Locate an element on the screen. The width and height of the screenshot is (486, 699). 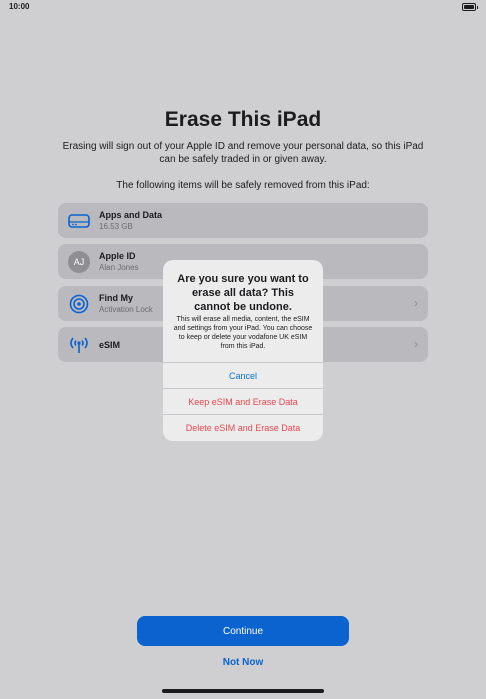
item-label: Apple ID is located at coordinates (117, 256).